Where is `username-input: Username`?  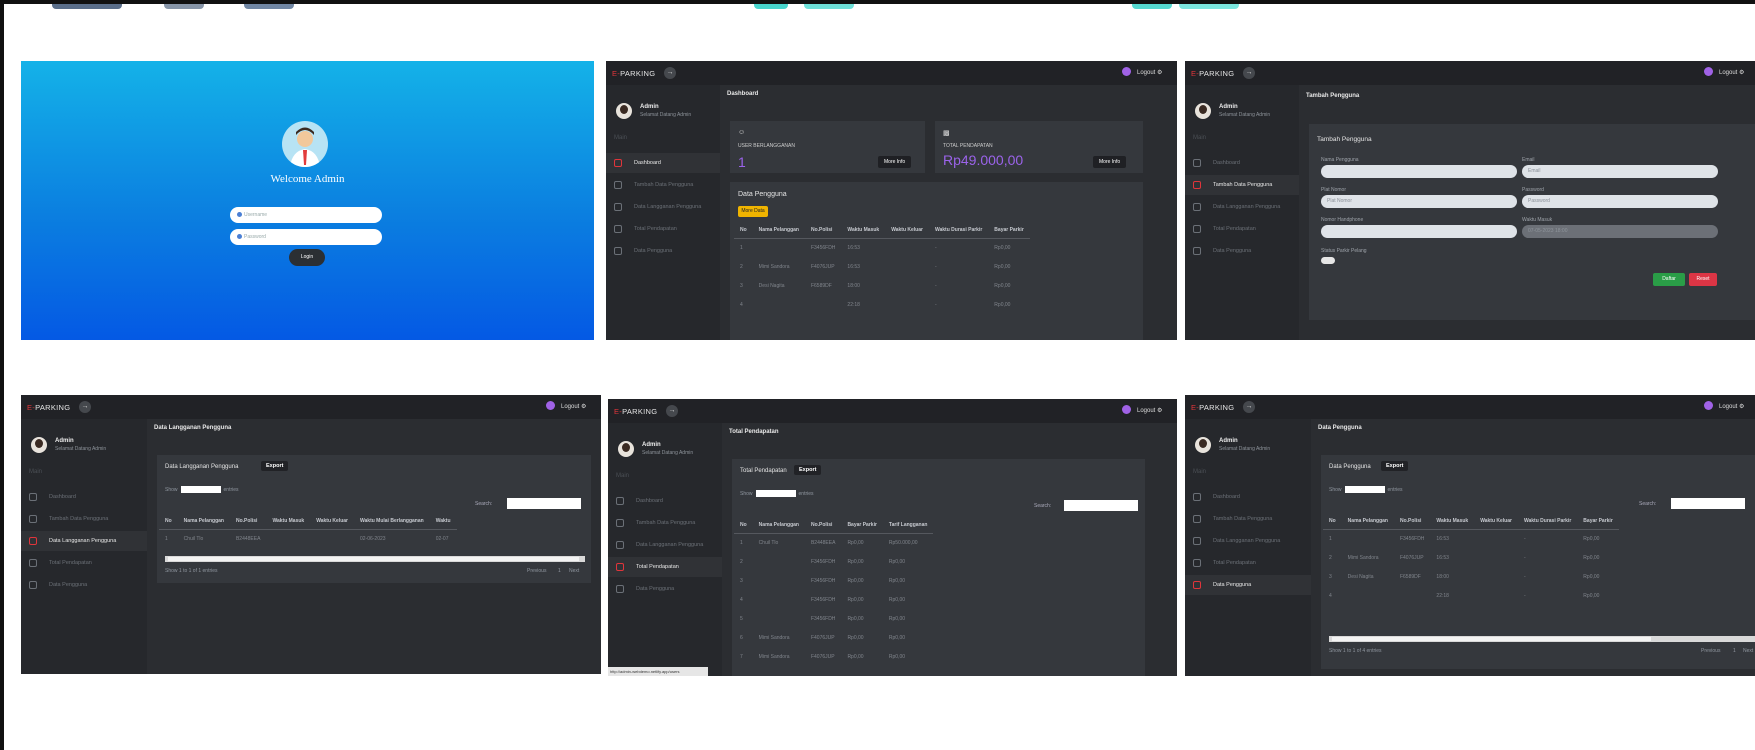 username-input: Username is located at coordinates (306, 215).